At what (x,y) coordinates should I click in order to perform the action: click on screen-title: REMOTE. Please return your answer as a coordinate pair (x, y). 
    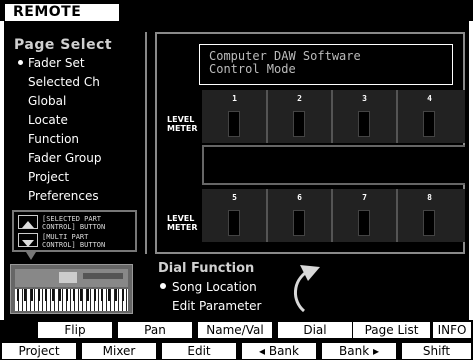
    Looking at the image, I should click on (62, 12).